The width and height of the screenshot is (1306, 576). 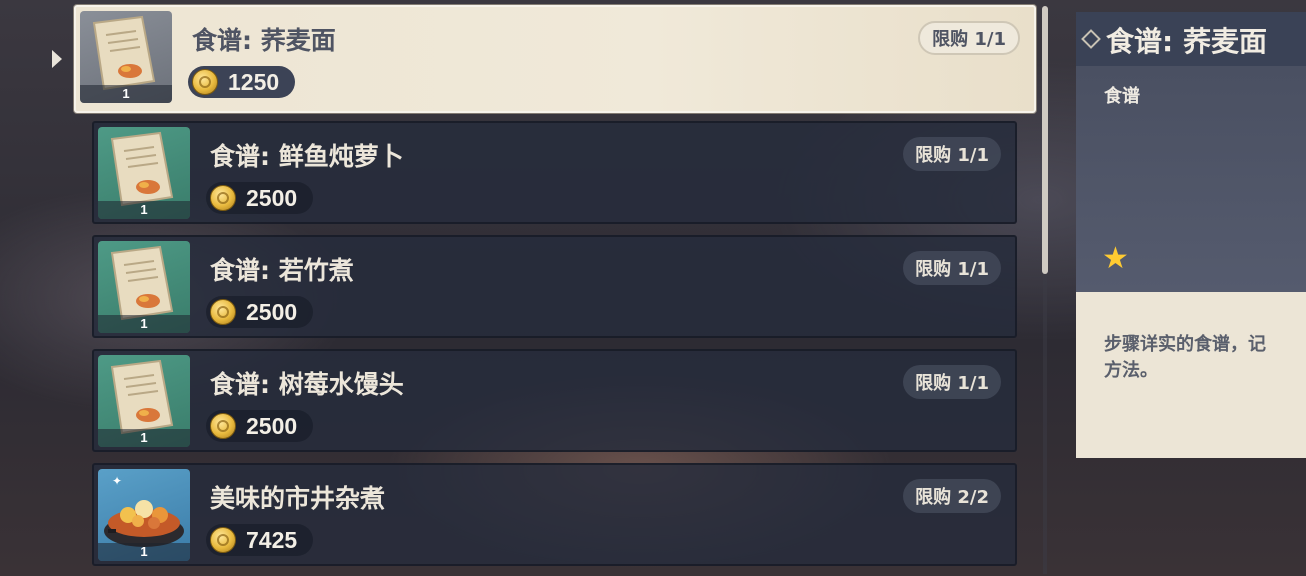 What do you see at coordinates (298, 498) in the screenshot?
I see `item-title: 美味的市井杂煮` at bounding box center [298, 498].